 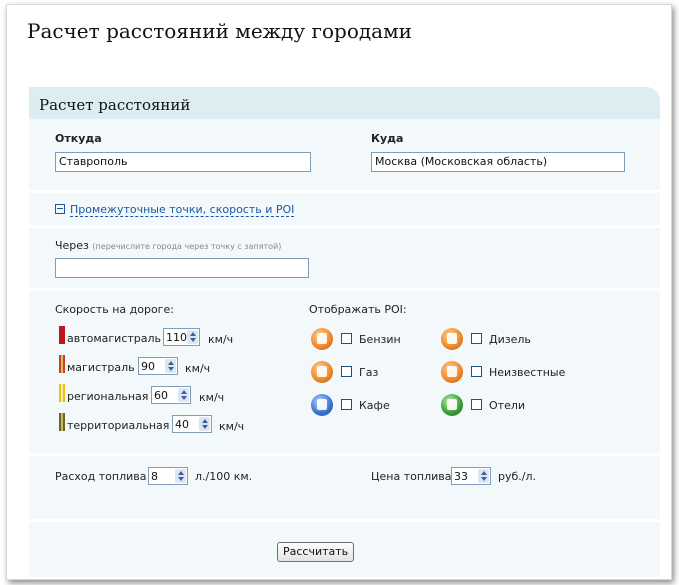 I want to click on gas-station-icon, so click(x=322, y=339).